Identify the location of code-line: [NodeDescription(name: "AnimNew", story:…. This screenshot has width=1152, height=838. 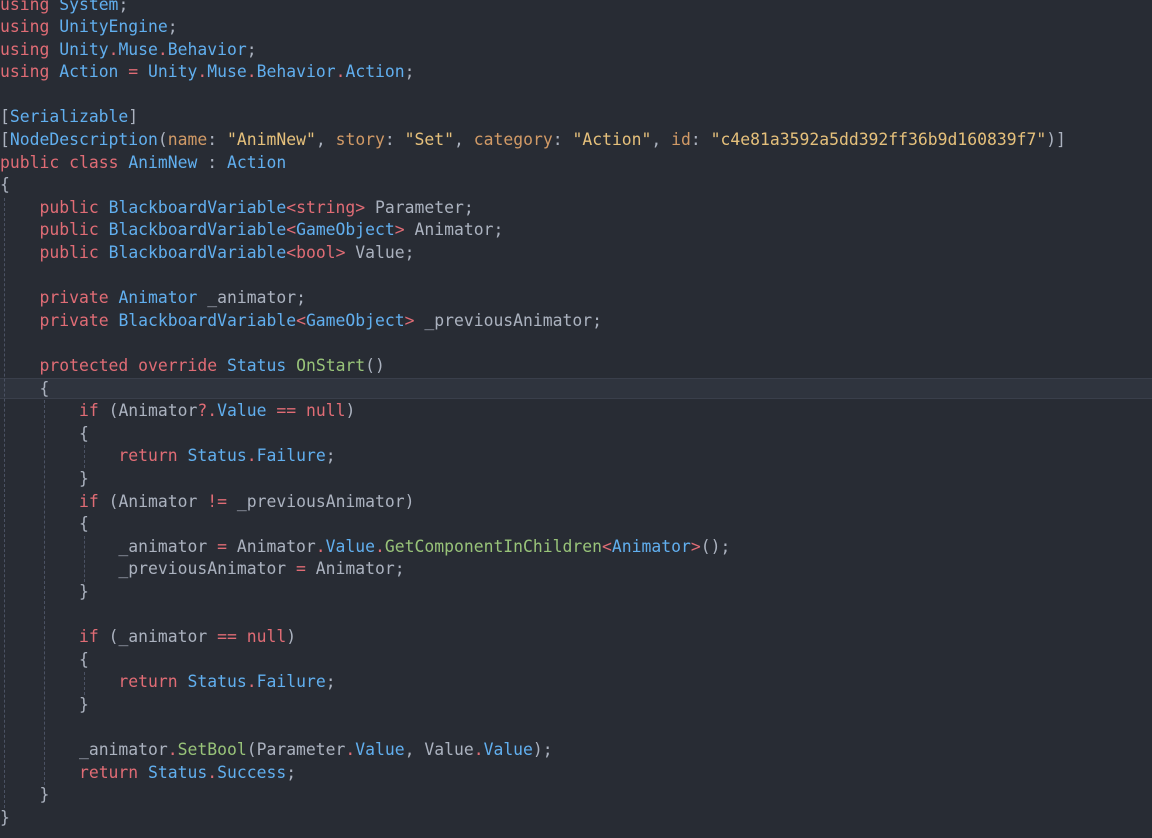
(533, 140).